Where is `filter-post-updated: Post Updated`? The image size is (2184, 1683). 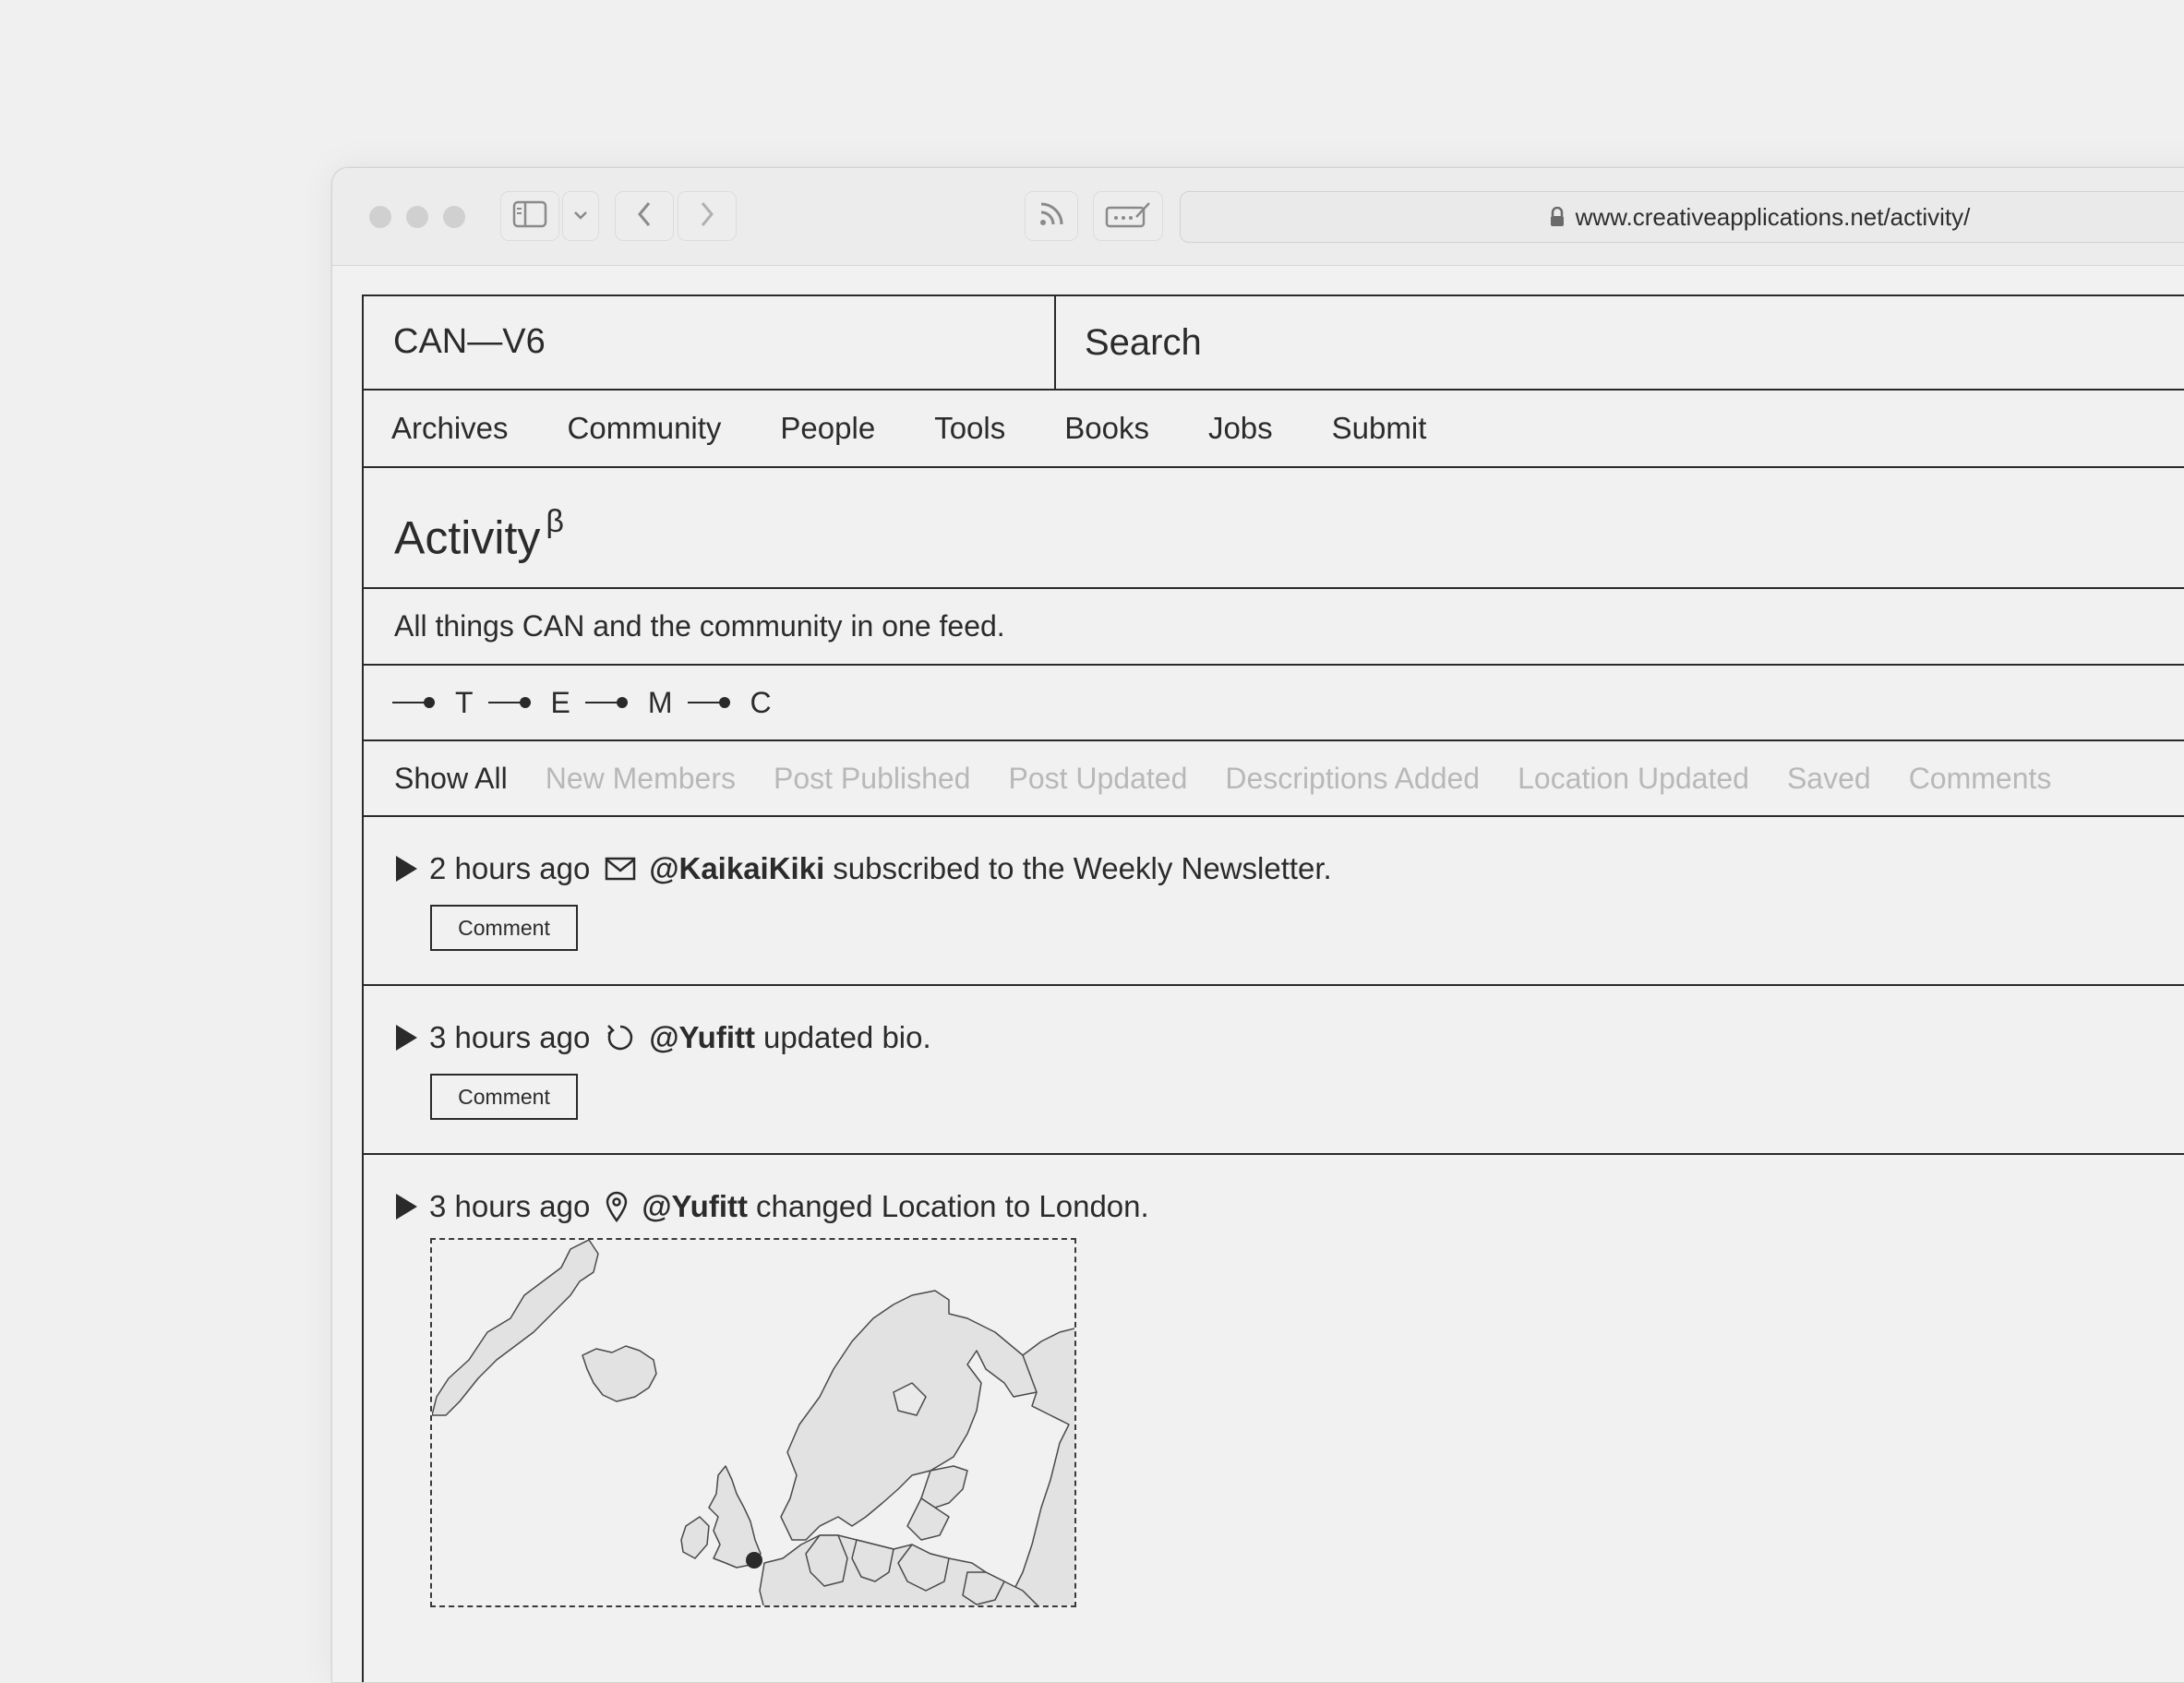 filter-post-updated: Post Updated is located at coordinates (1097, 779).